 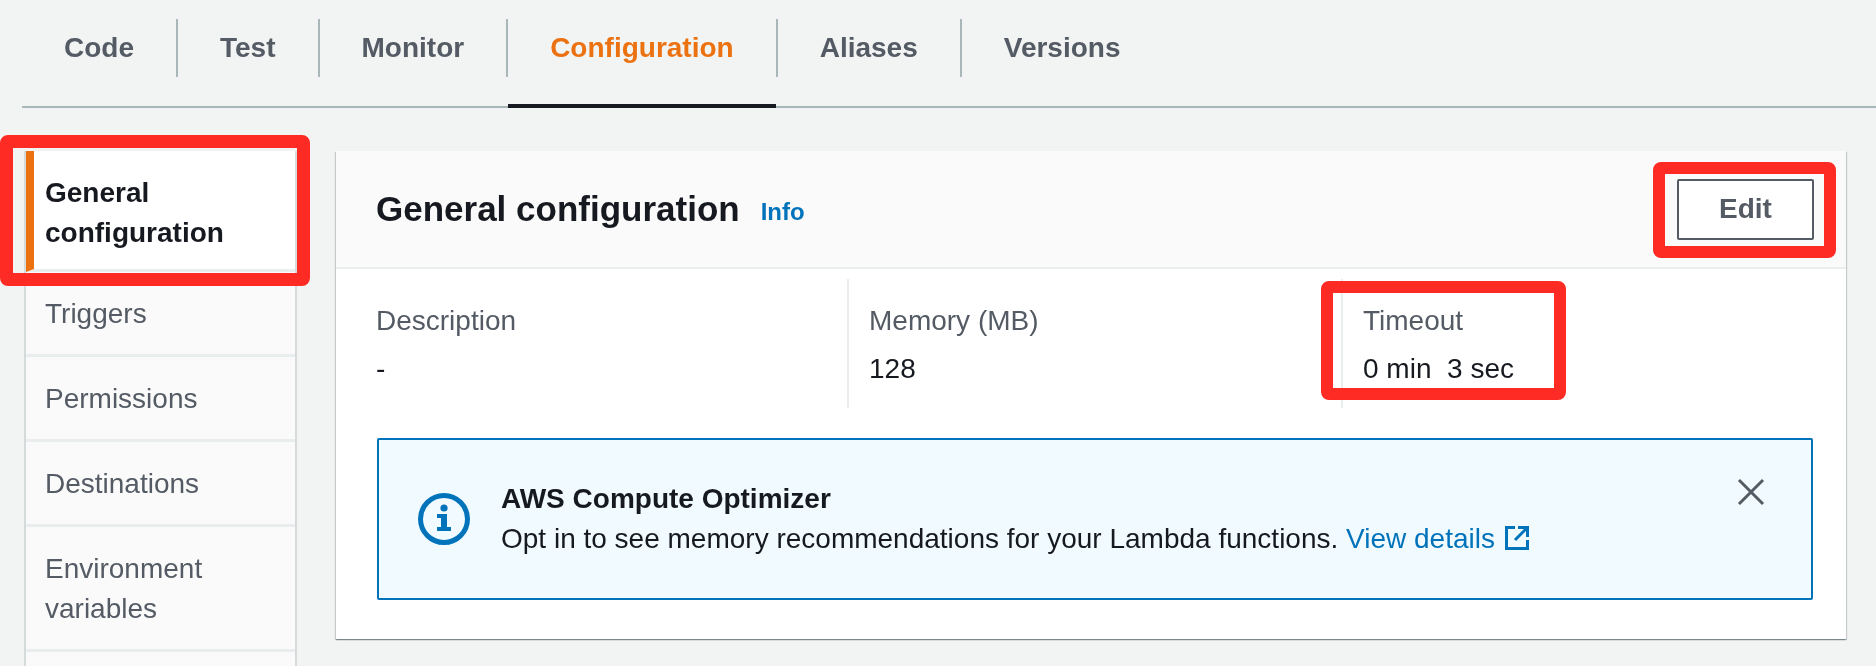 What do you see at coordinates (1745, 209) in the screenshot?
I see `edit-button: Edit` at bounding box center [1745, 209].